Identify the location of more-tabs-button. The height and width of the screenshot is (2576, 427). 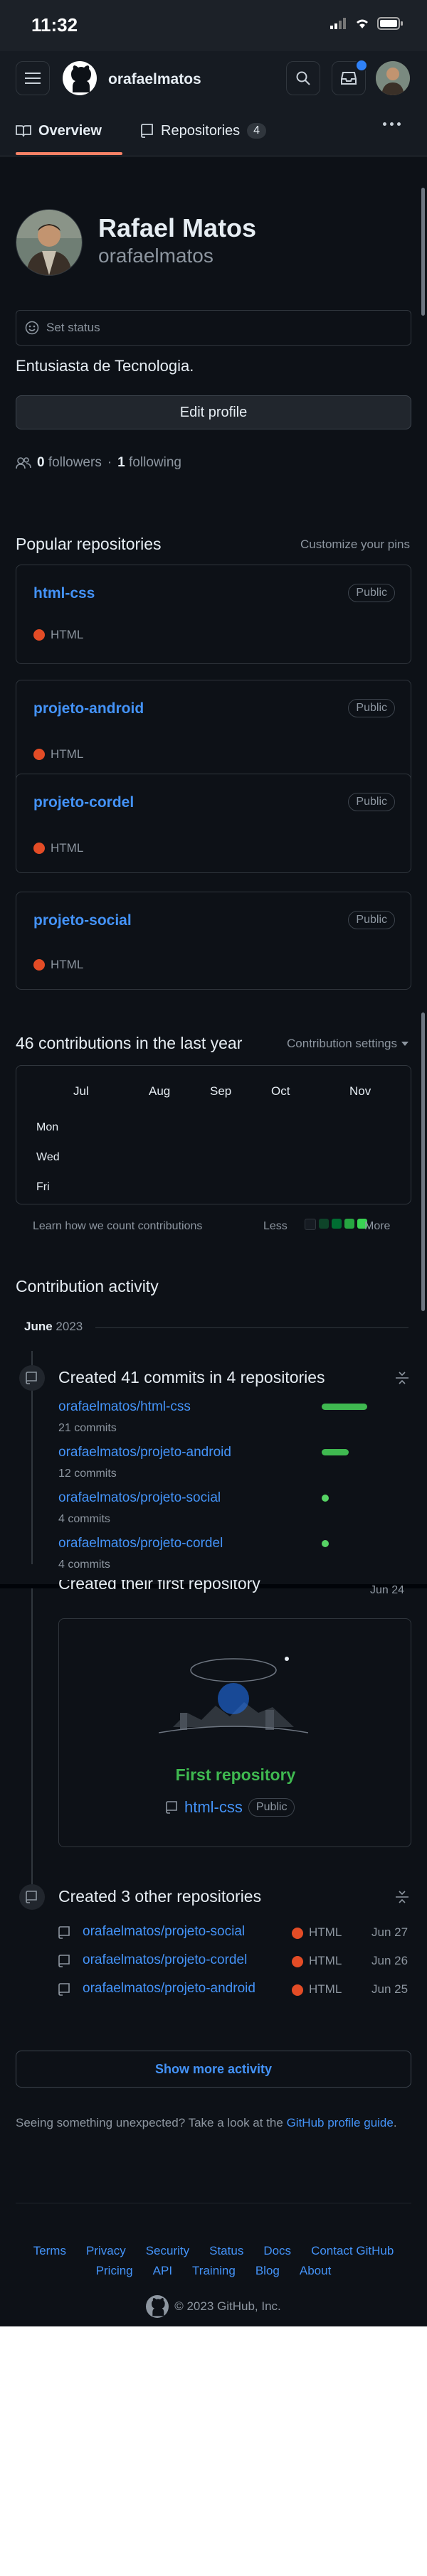
(392, 124).